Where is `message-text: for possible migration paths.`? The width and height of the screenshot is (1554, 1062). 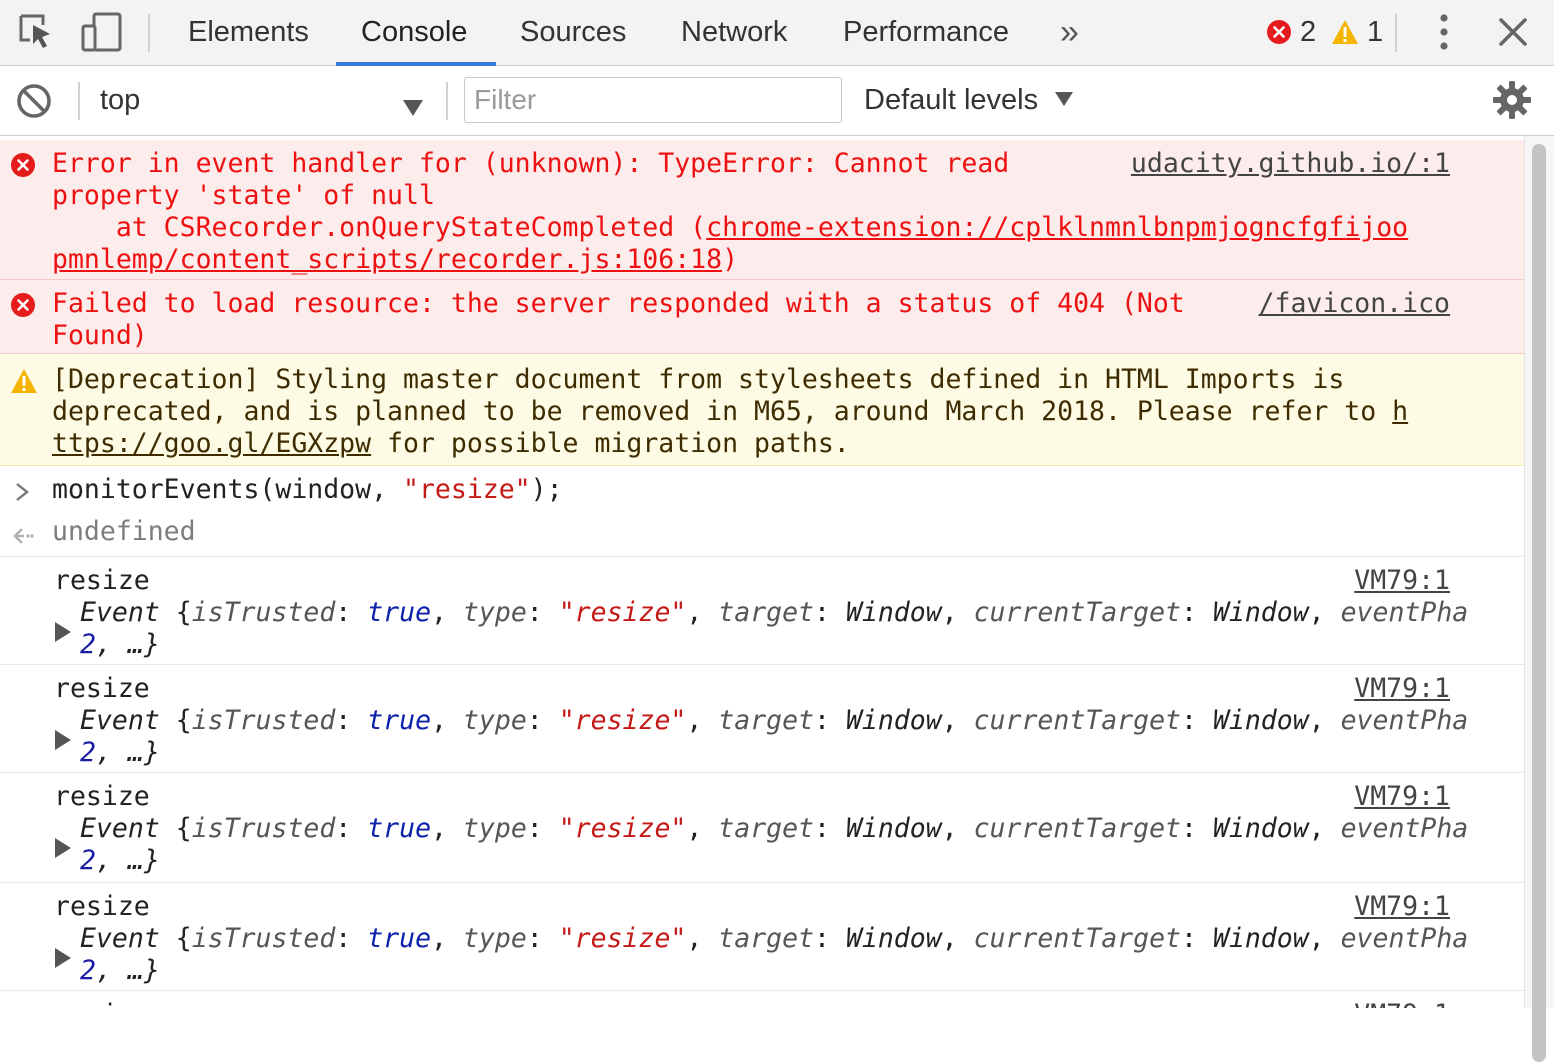 message-text: for possible migration paths. is located at coordinates (610, 443).